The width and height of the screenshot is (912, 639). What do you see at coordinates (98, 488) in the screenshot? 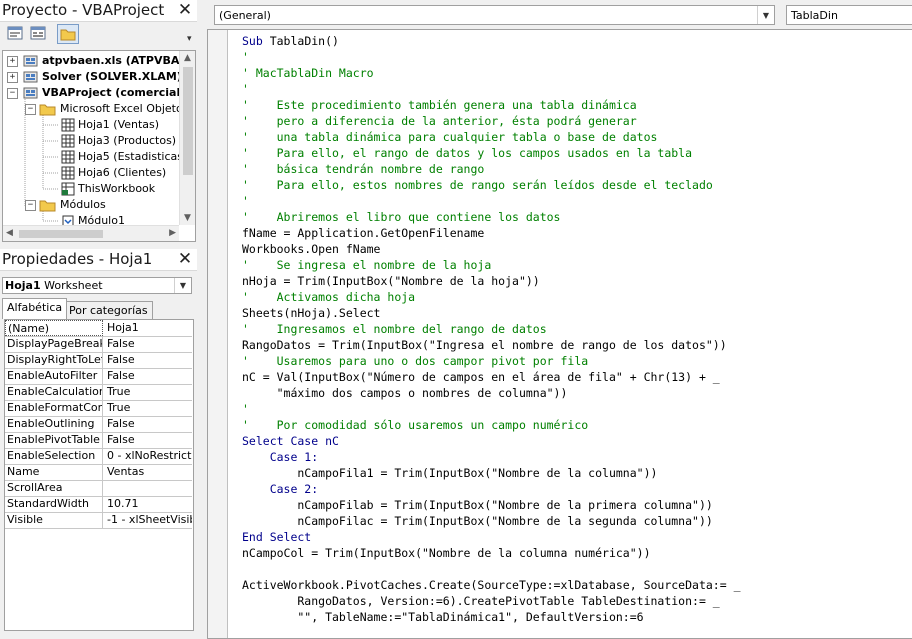
I see `property-row: ScrollArea` at bounding box center [98, 488].